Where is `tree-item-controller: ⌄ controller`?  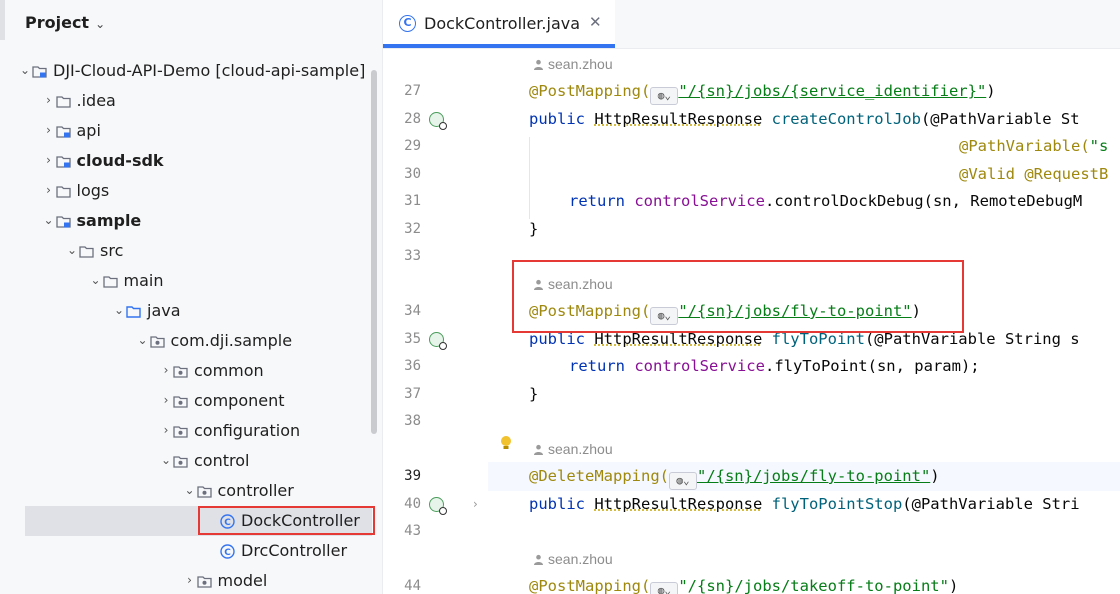 tree-item-controller: ⌄ controller is located at coordinates (186, 491).